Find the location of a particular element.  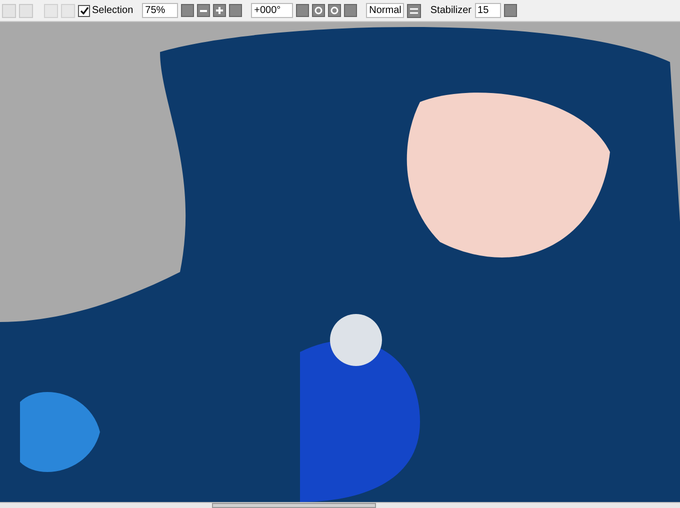

flip-button is located at coordinates (414, 11).